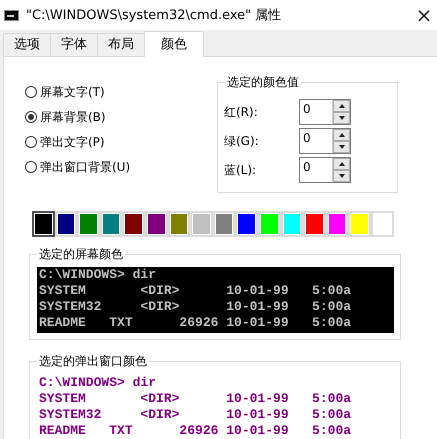 The height and width of the screenshot is (439, 437). What do you see at coordinates (174, 44) in the screenshot?
I see `tab: 颜色` at bounding box center [174, 44].